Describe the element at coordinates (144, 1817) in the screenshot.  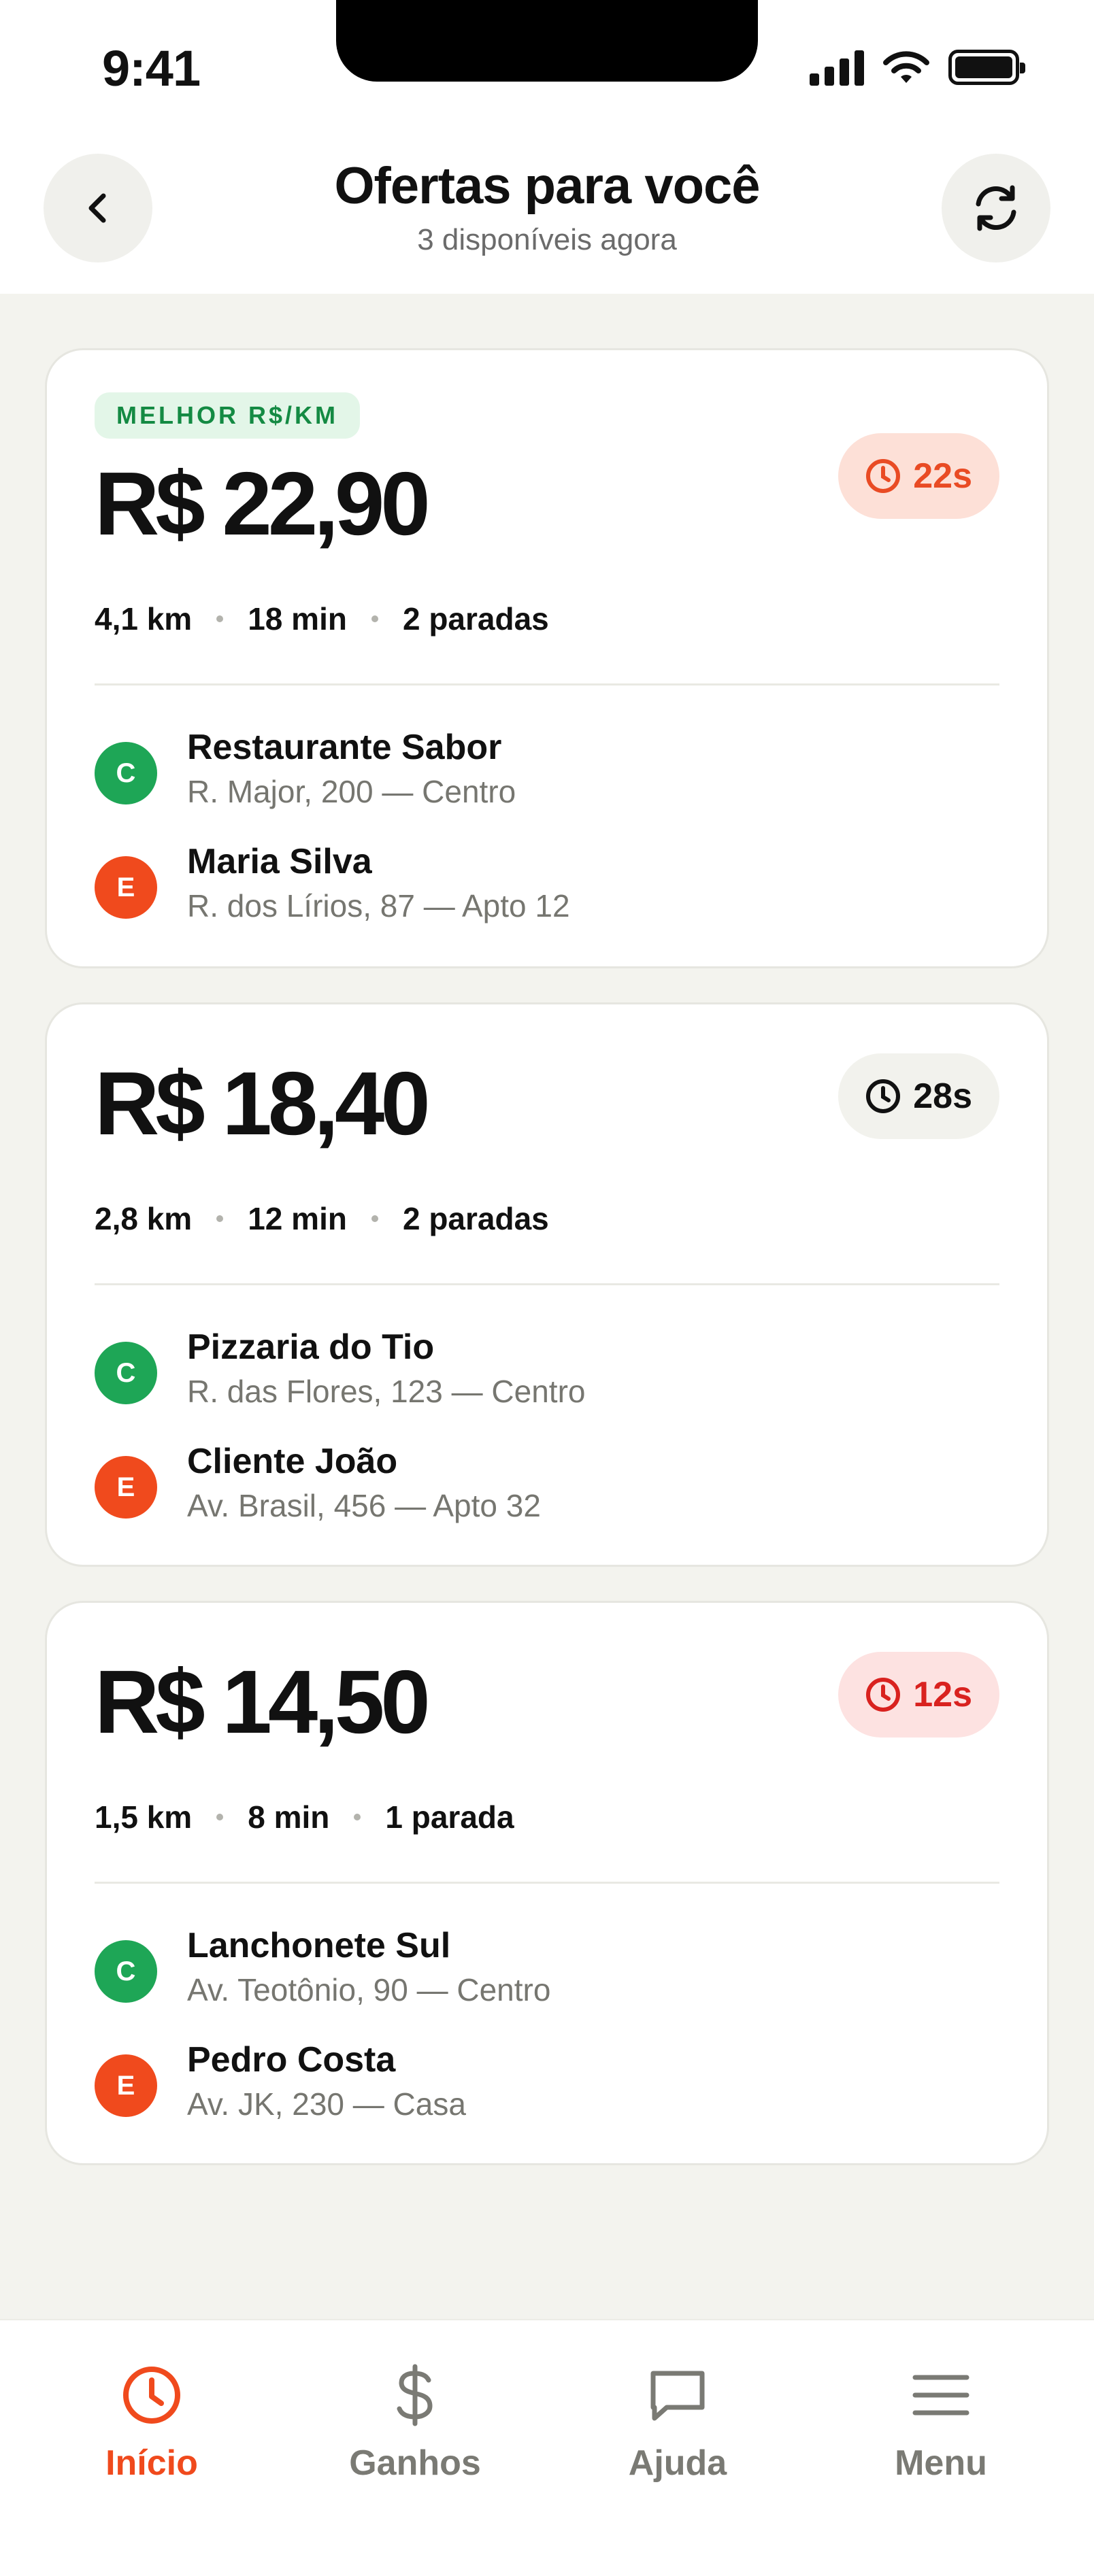
I see `offer-distance: 1,5 km` at that location.